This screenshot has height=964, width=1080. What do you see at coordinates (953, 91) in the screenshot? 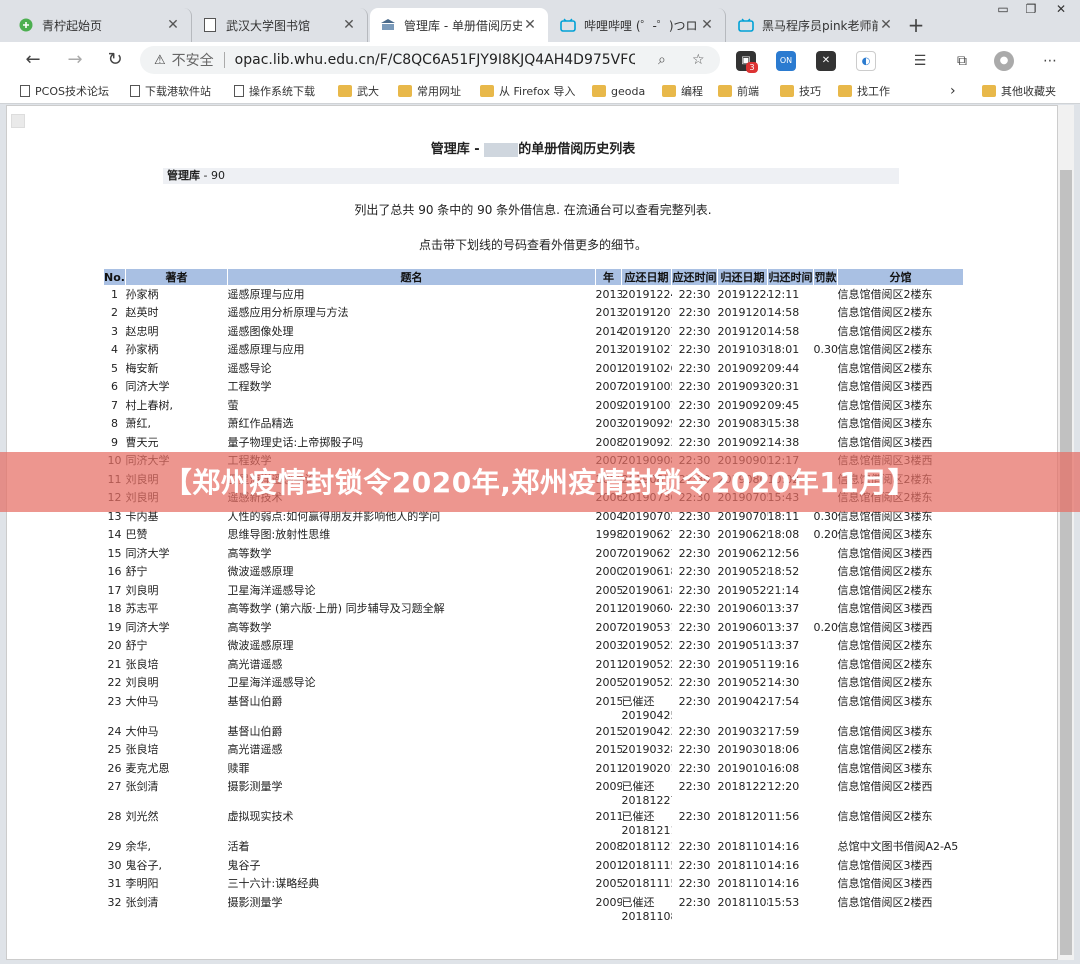
I see `chevron-right-icon: ›` at bounding box center [953, 91].